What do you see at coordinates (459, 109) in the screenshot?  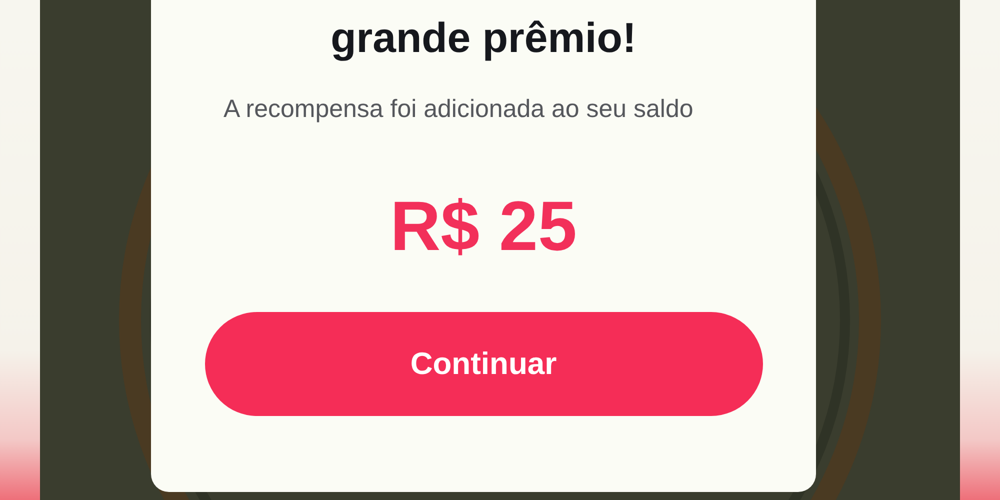 I see `reward-message: A recompensa foi adicionada ao seu saldo` at bounding box center [459, 109].